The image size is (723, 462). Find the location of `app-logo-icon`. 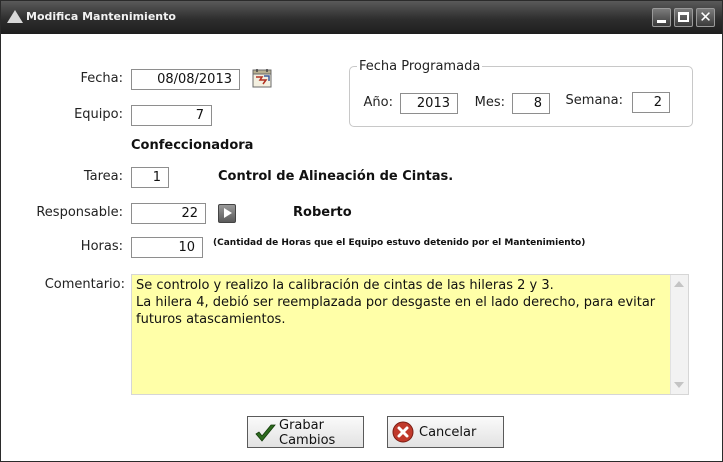

app-logo-icon is located at coordinates (15, 16).